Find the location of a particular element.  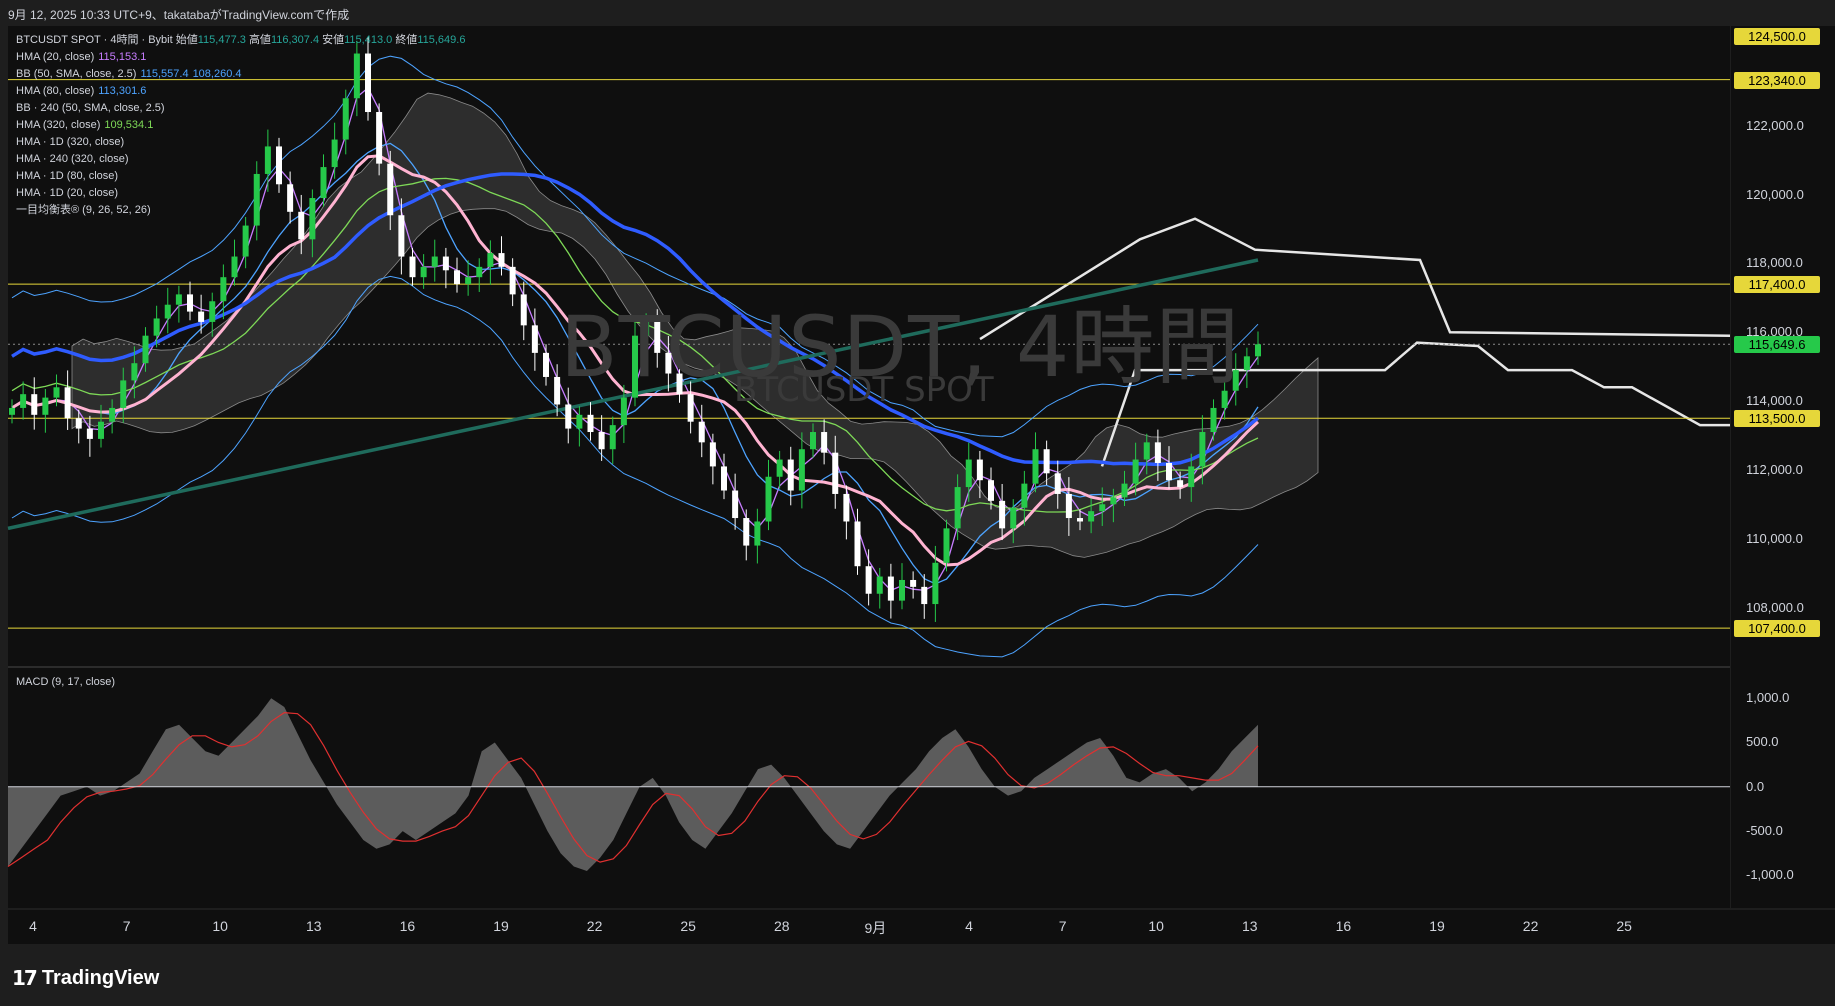

time-axis-bg is located at coordinates (921, 927).